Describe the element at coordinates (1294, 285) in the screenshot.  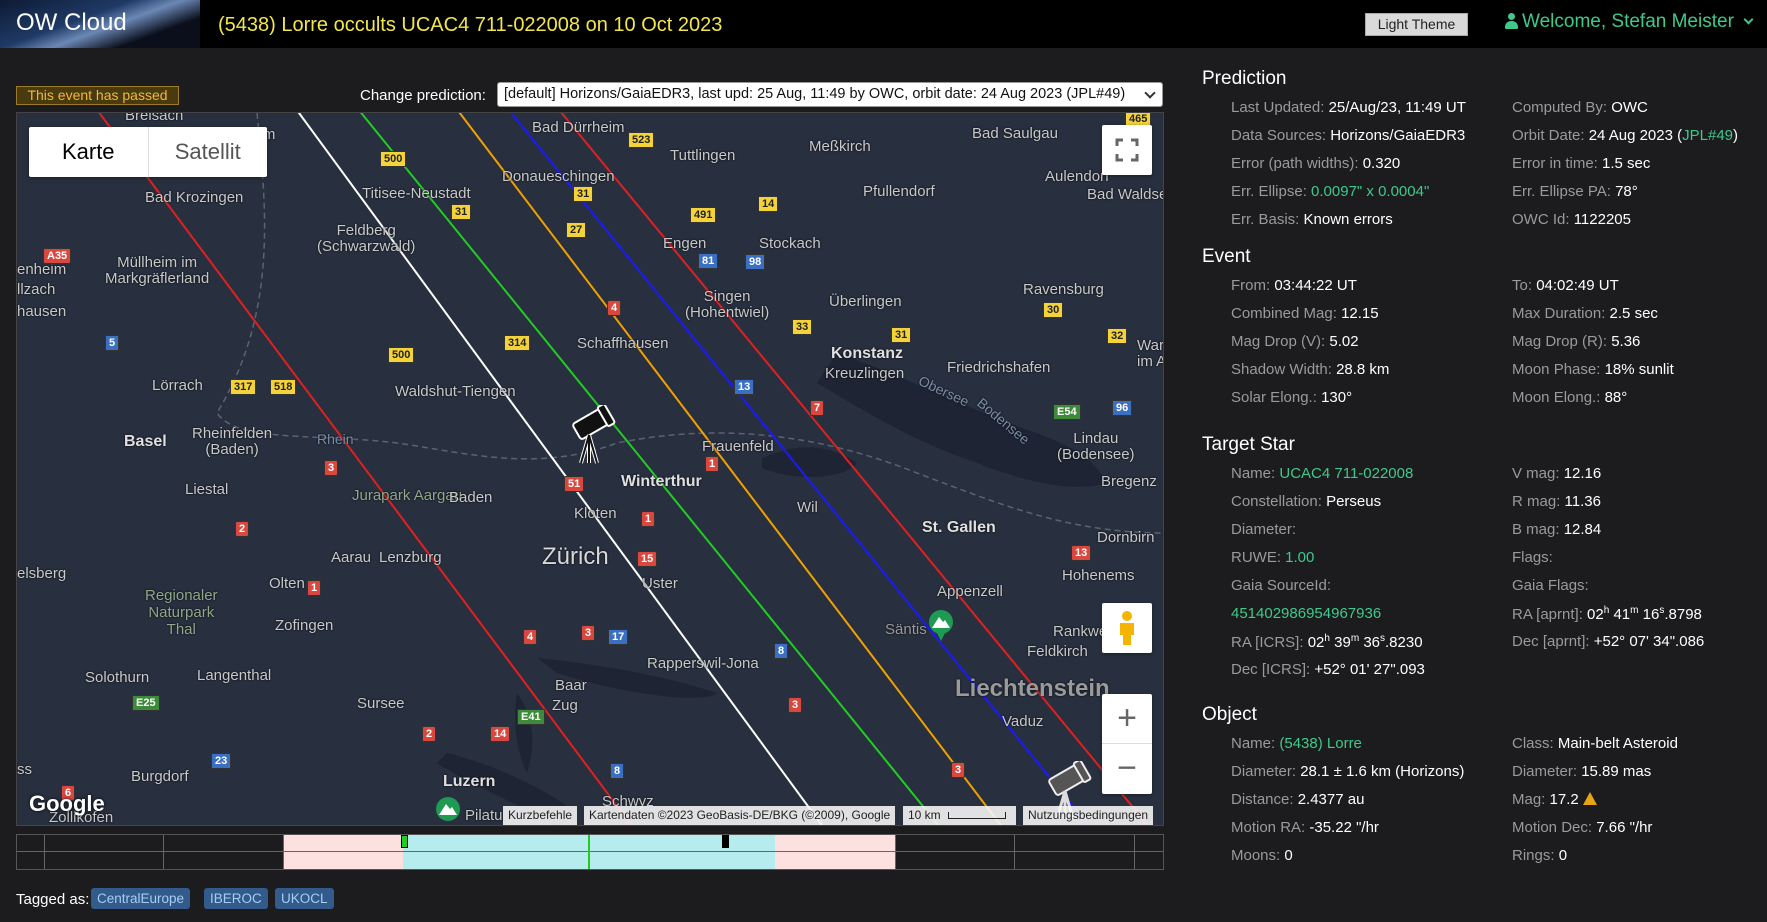
I see `event-from: From: 03:44:22 UT` at that location.